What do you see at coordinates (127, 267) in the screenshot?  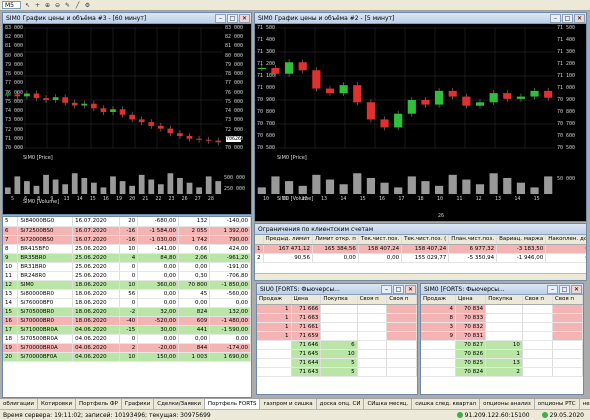 I see `table-row: 10 BR31BR0 25.06.2020 0 0,00 0,00 -191,00` at bounding box center [127, 267].